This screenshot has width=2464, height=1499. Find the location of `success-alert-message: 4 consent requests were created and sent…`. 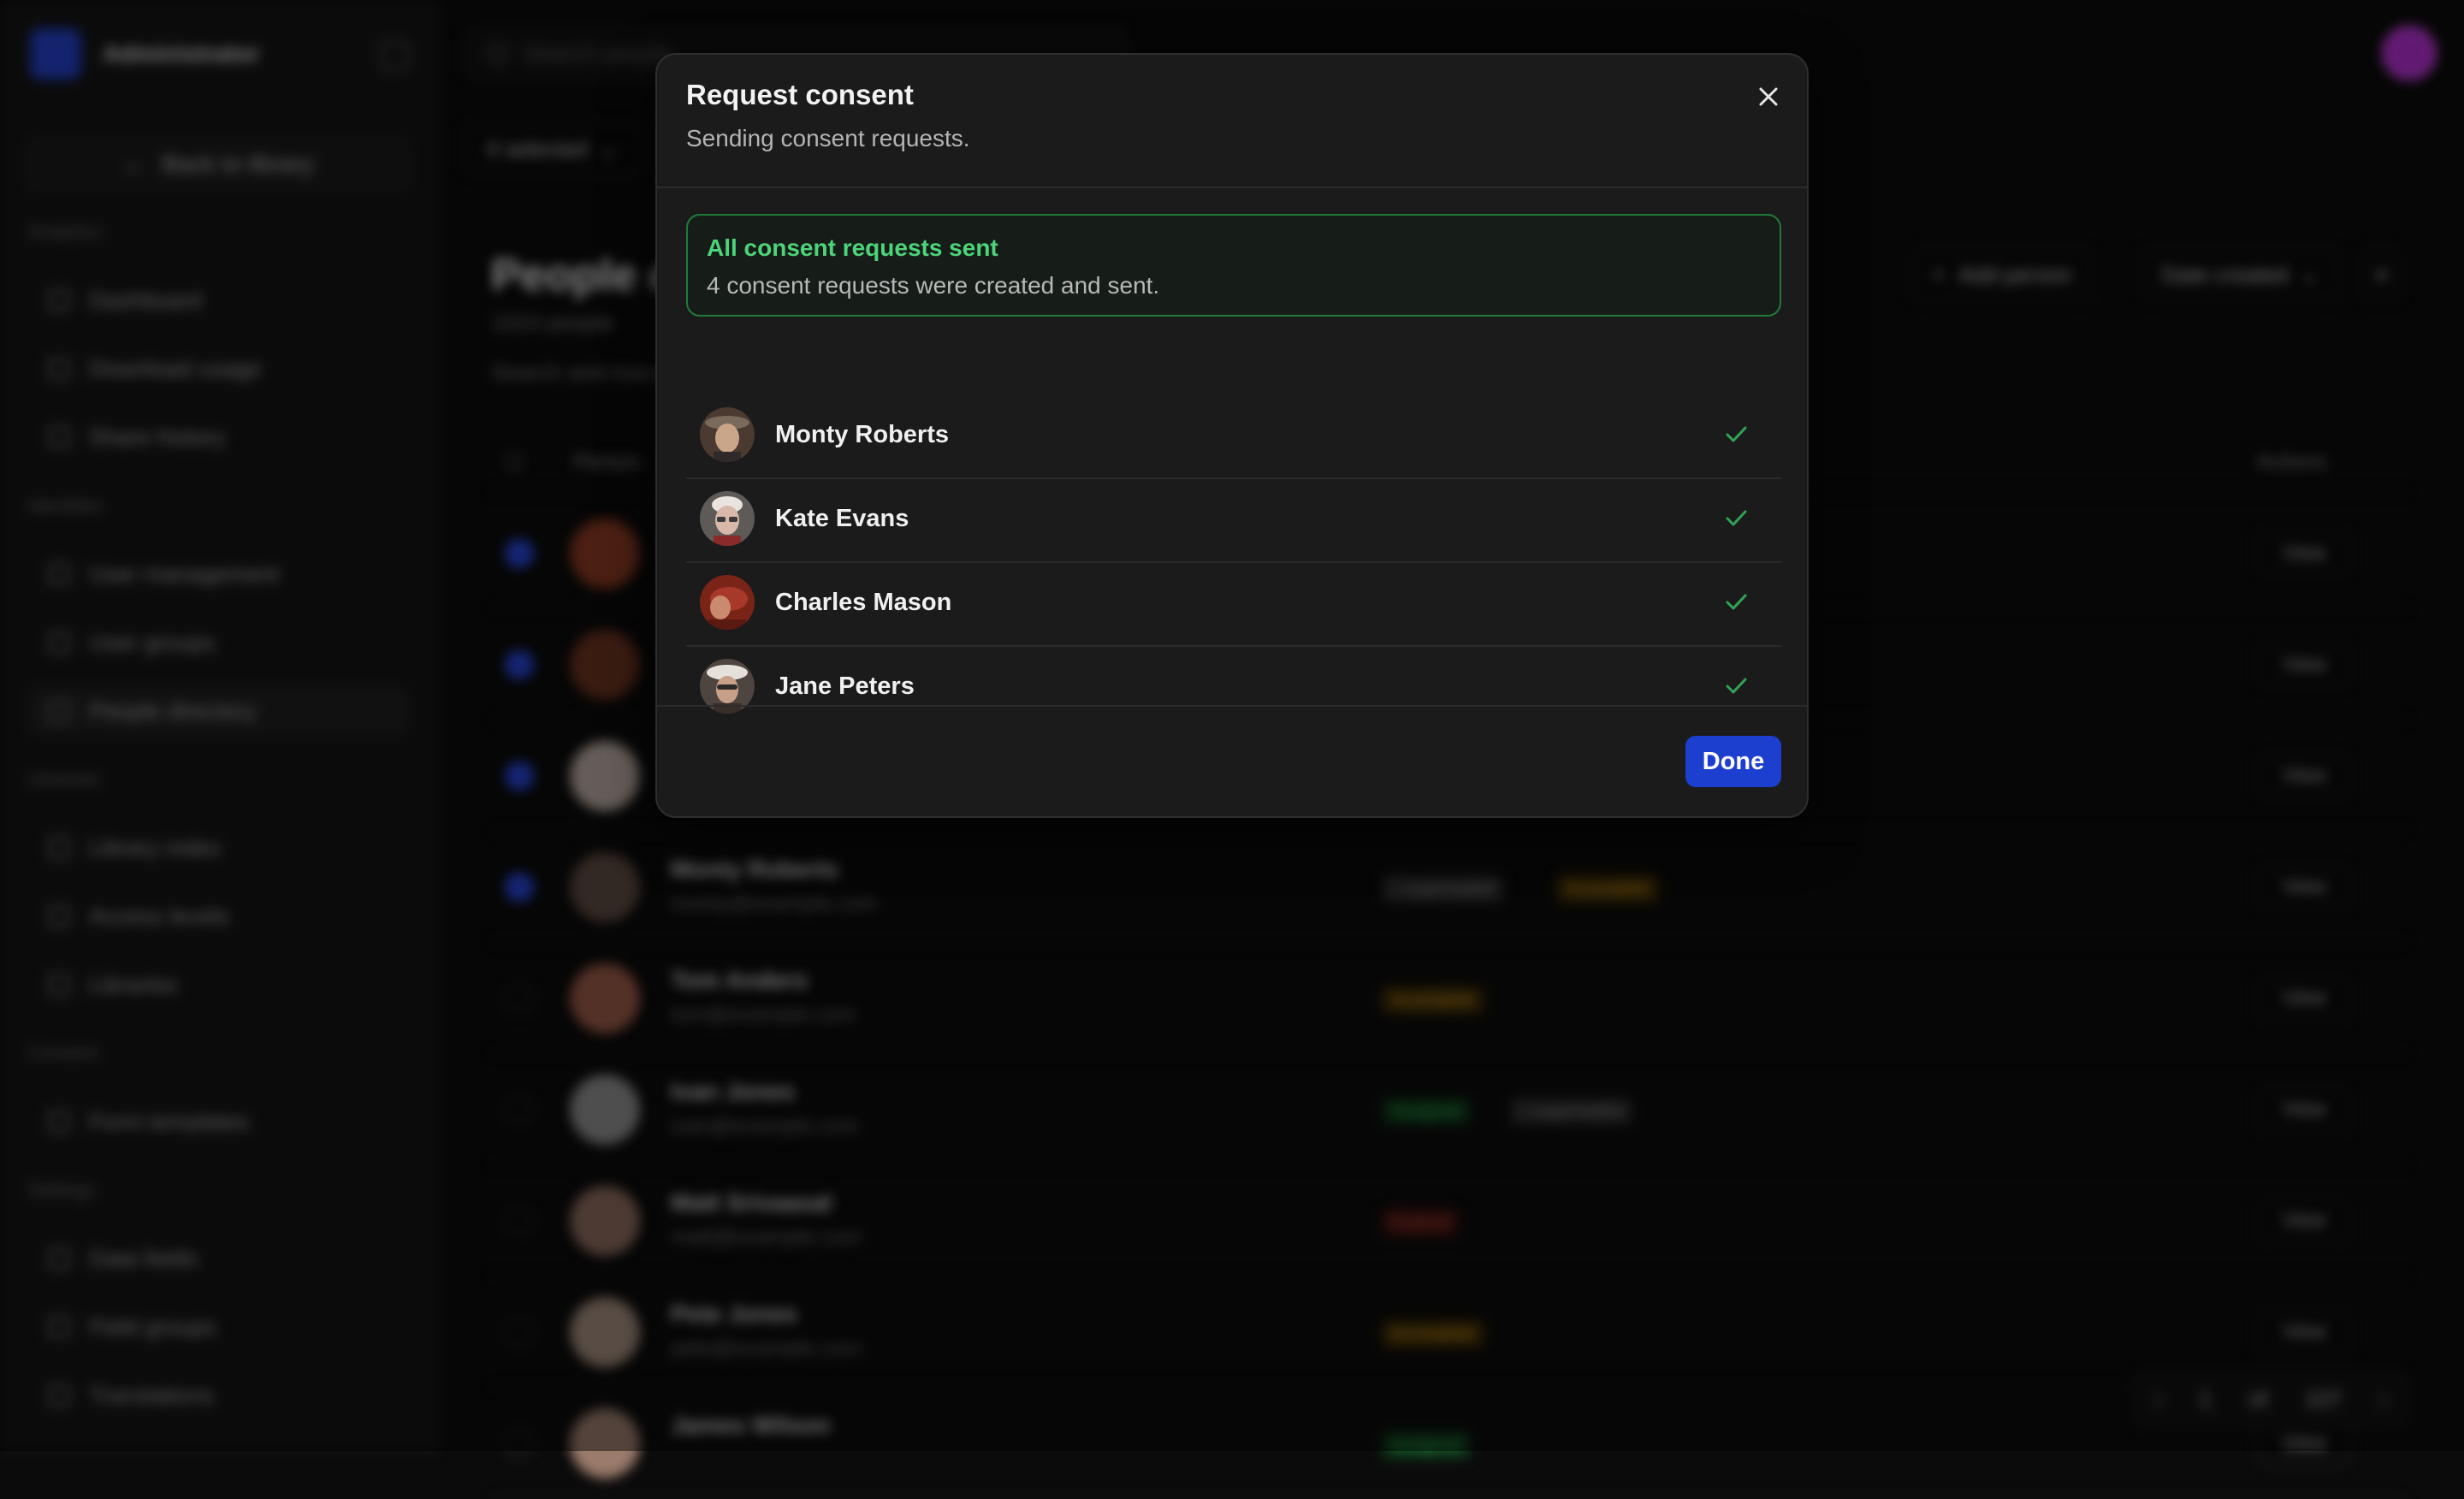

success-alert-message: 4 consent requests were created and sent… is located at coordinates (933, 285).